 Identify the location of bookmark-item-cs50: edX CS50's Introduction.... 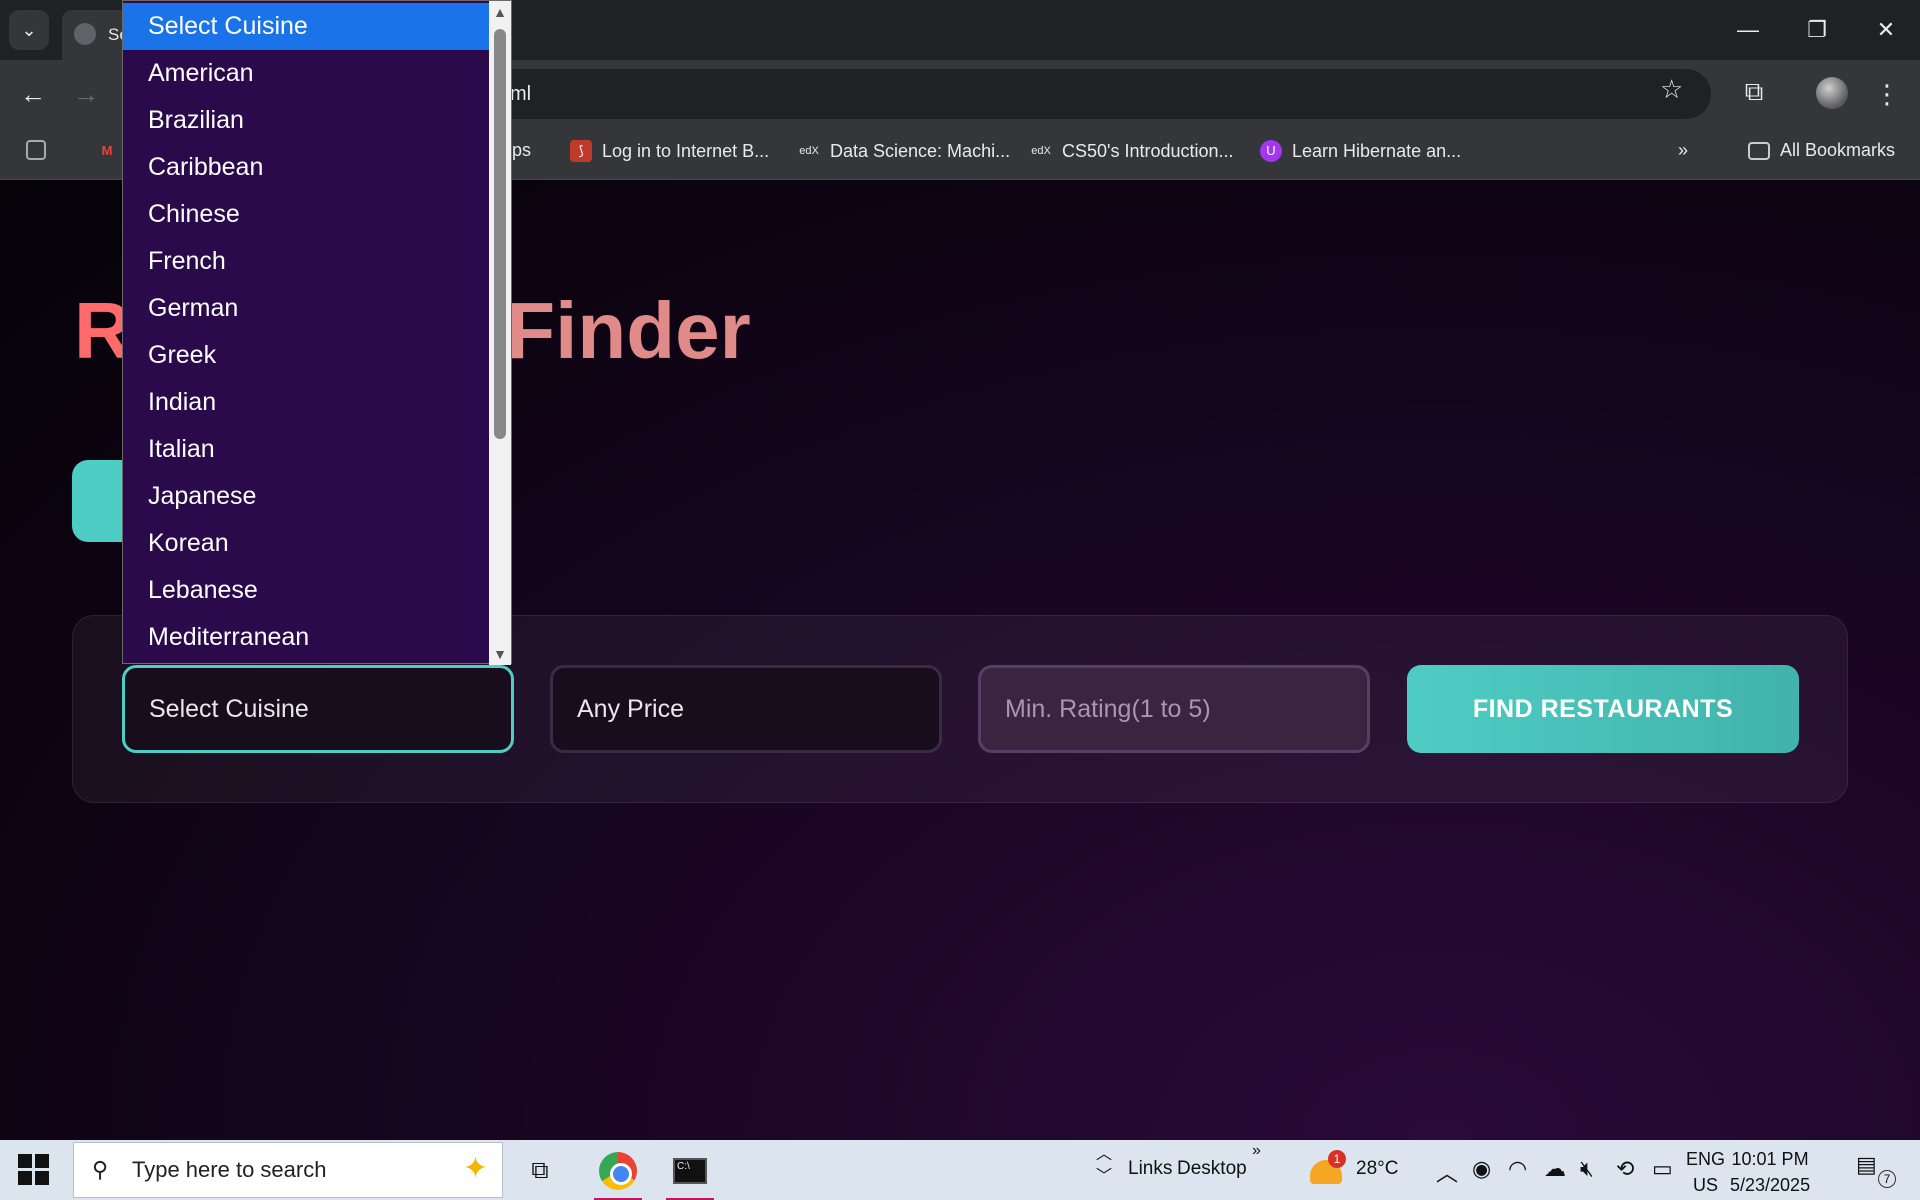
(1132, 151).